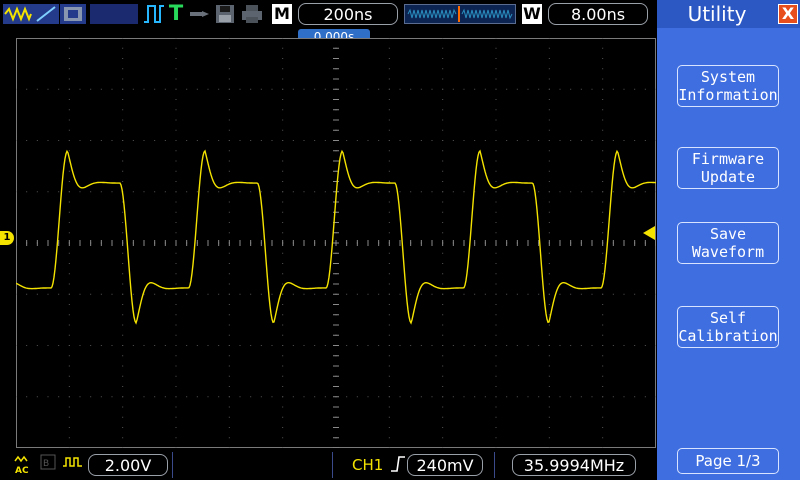  Describe the element at coordinates (728, 77) in the screenshot. I see `button-label-line1: System` at that location.